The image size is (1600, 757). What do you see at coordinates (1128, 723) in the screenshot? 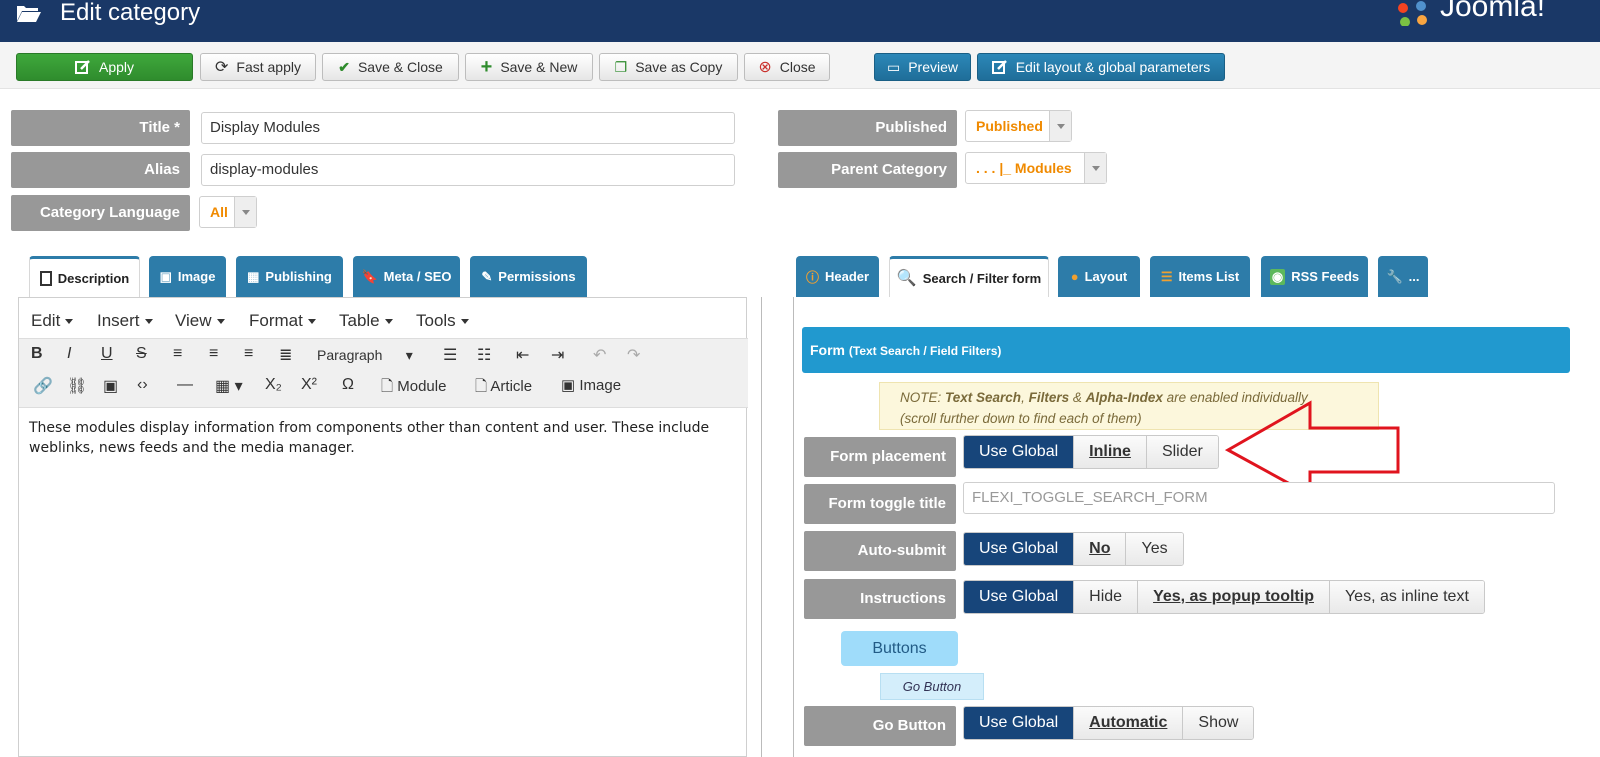
I see `go-button-automatic: Automatic` at bounding box center [1128, 723].